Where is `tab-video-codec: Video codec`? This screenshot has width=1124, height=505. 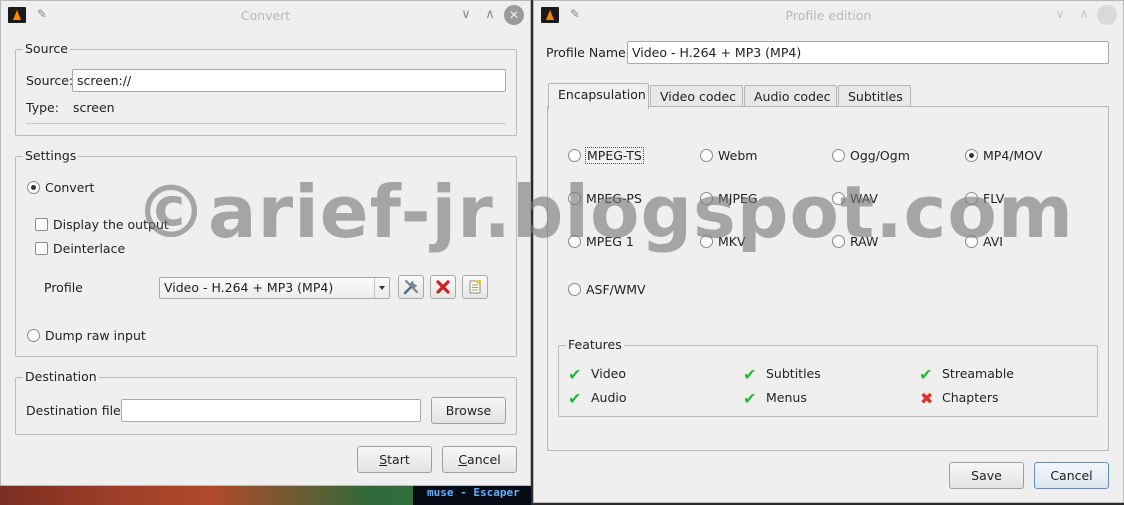 tab-video-codec: Video codec is located at coordinates (696, 96).